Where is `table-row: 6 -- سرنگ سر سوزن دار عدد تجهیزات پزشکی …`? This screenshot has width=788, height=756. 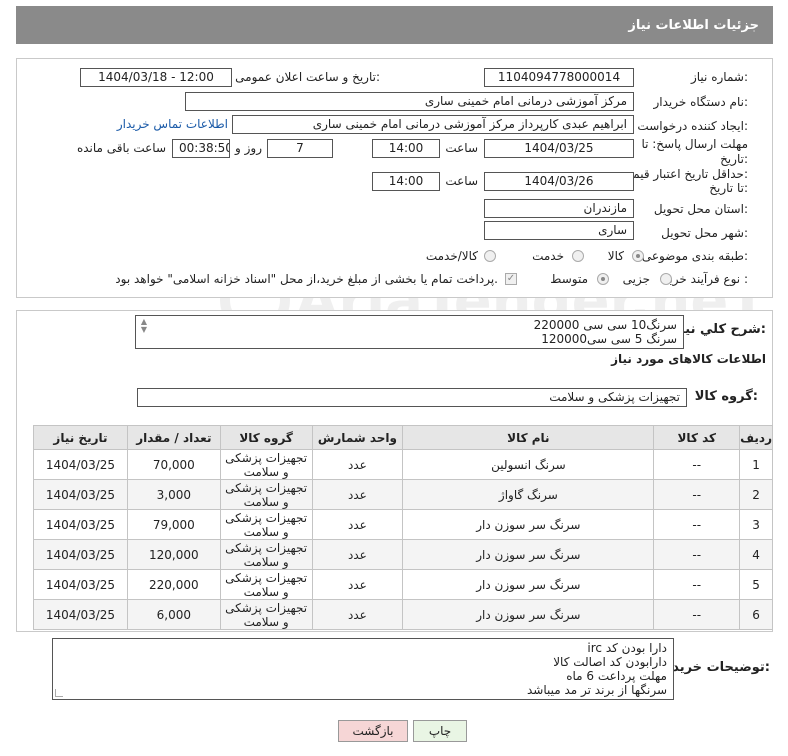
table-row: 6 -- سرنگ سر سوزن دار عدد تجهیزات پزشکی … is located at coordinates (403, 614).